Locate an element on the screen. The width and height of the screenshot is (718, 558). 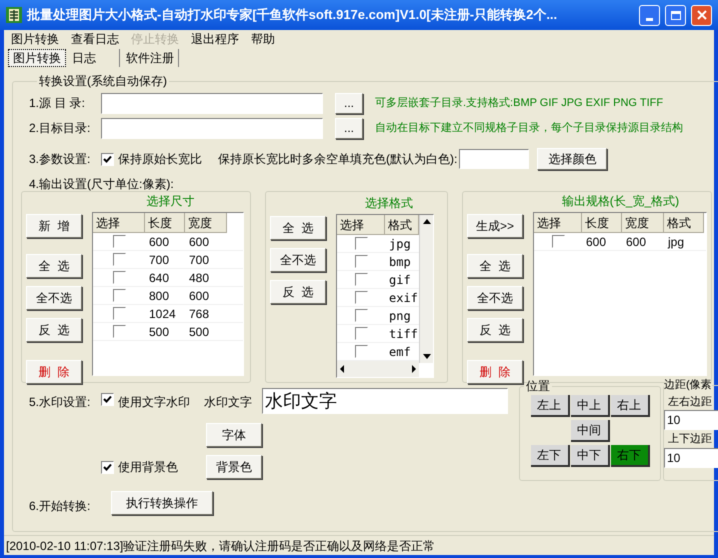
minimize-button is located at coordinates (649, 15).